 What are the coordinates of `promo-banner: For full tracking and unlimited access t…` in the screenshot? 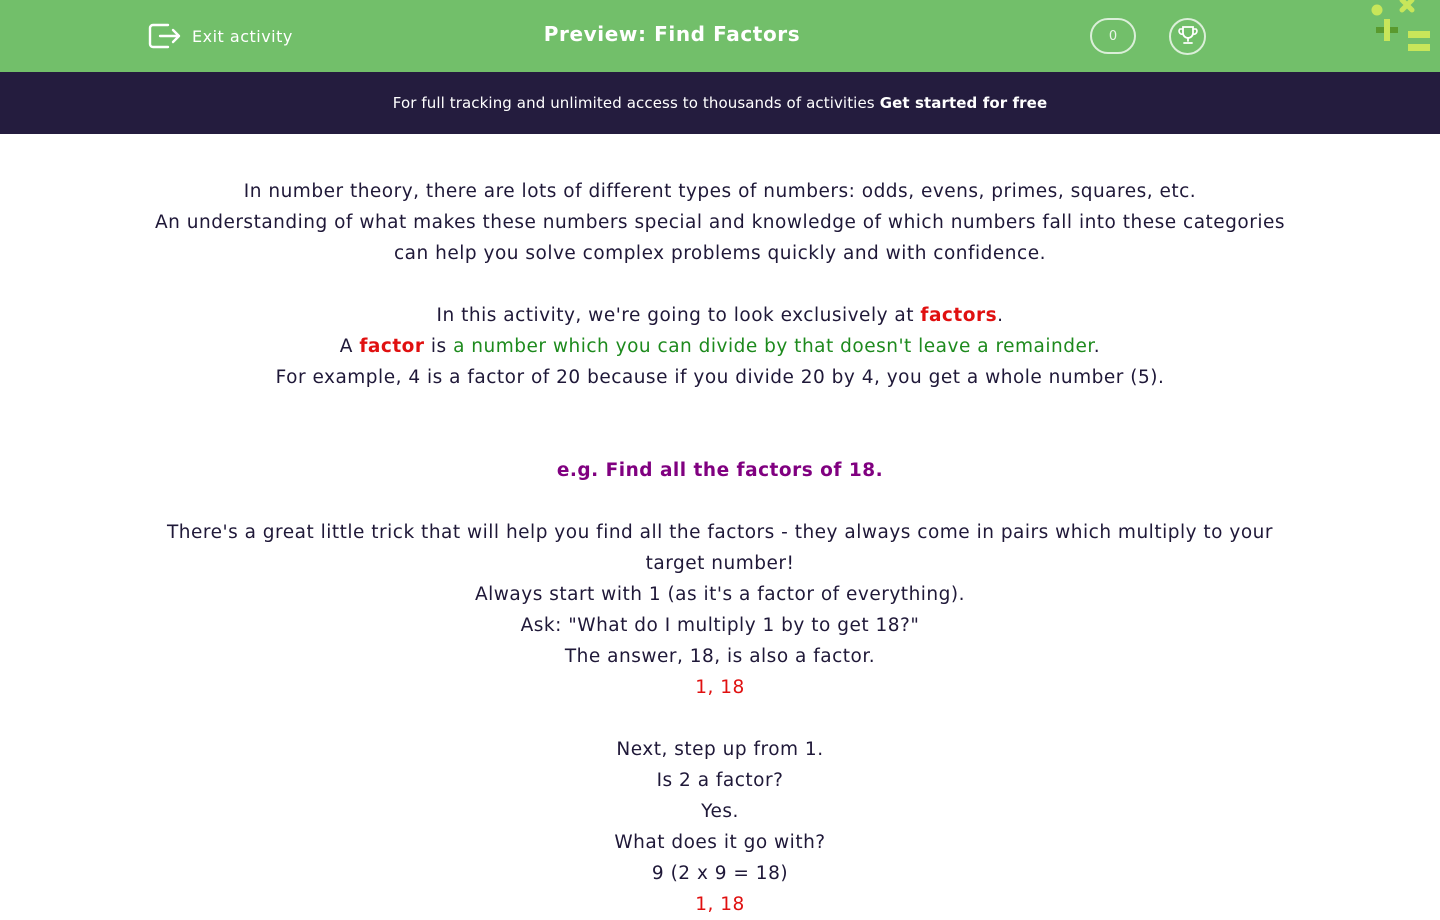 It's located at (720, 103).